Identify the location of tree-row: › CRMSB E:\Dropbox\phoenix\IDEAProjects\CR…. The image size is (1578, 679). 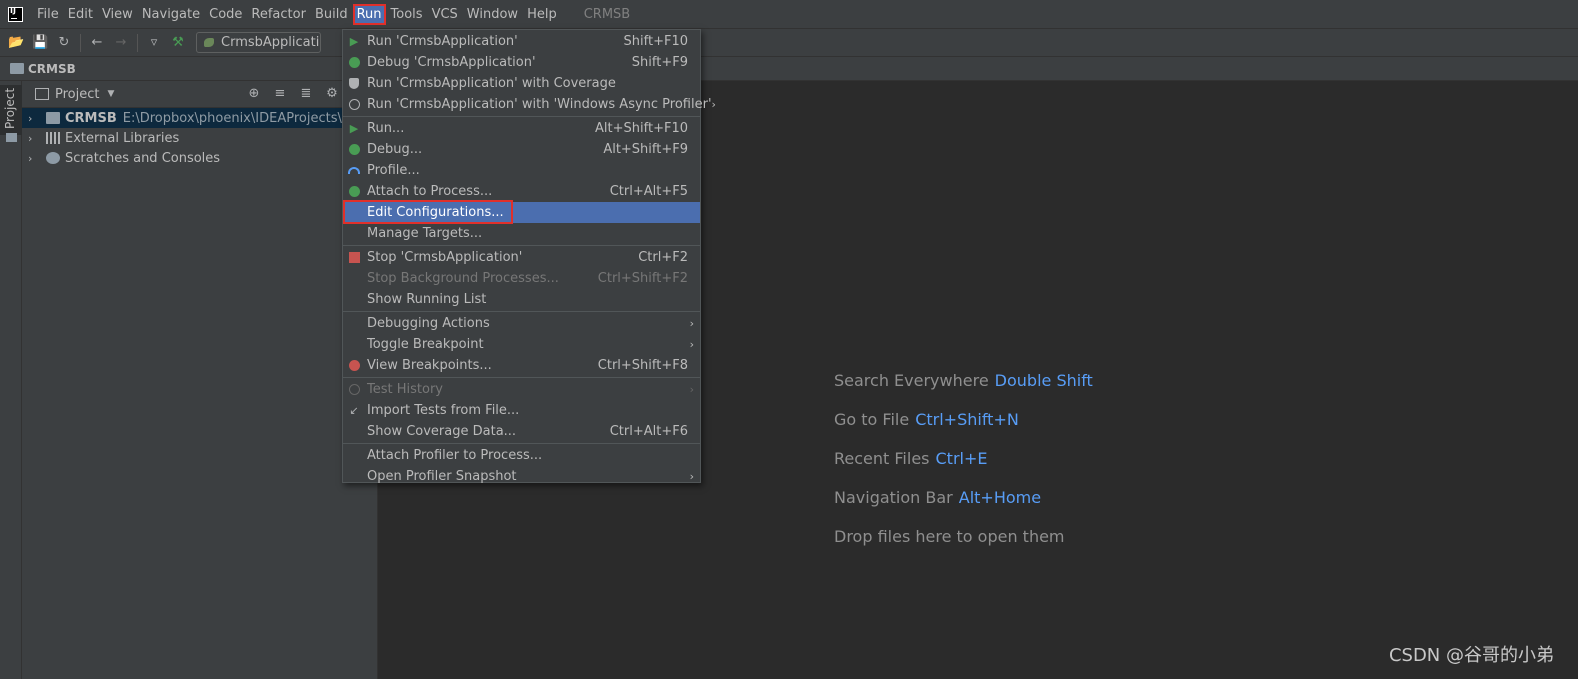
(199, 118).